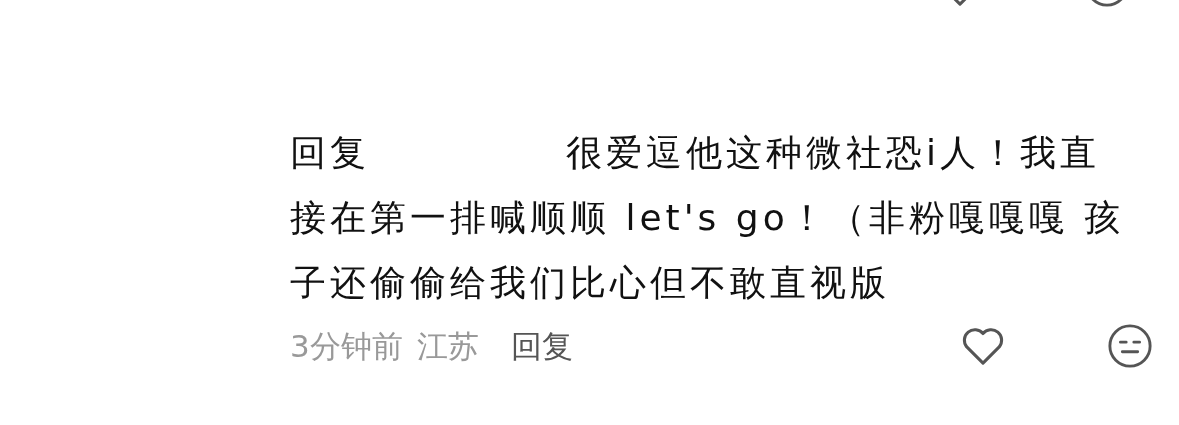 This screenshot has height=425, width=1179. I want to click on location-label: 江苏, so click(447, 346).